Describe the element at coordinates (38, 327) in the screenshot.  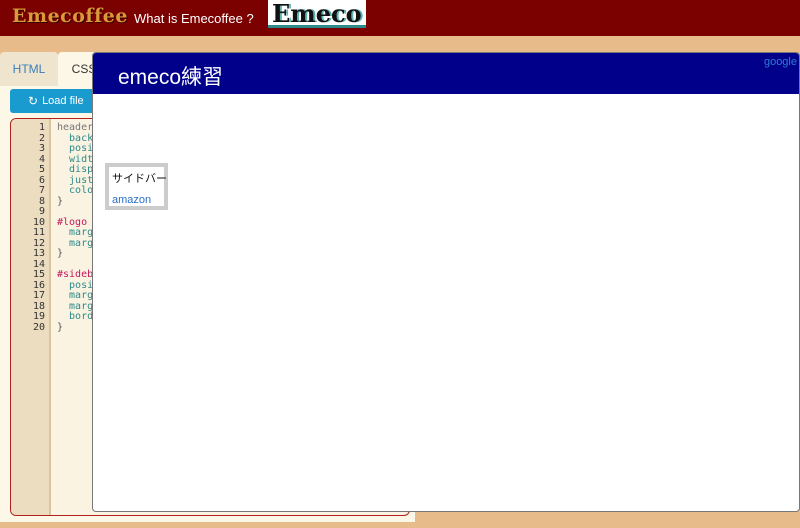
I see `line-number: 20` at that location.